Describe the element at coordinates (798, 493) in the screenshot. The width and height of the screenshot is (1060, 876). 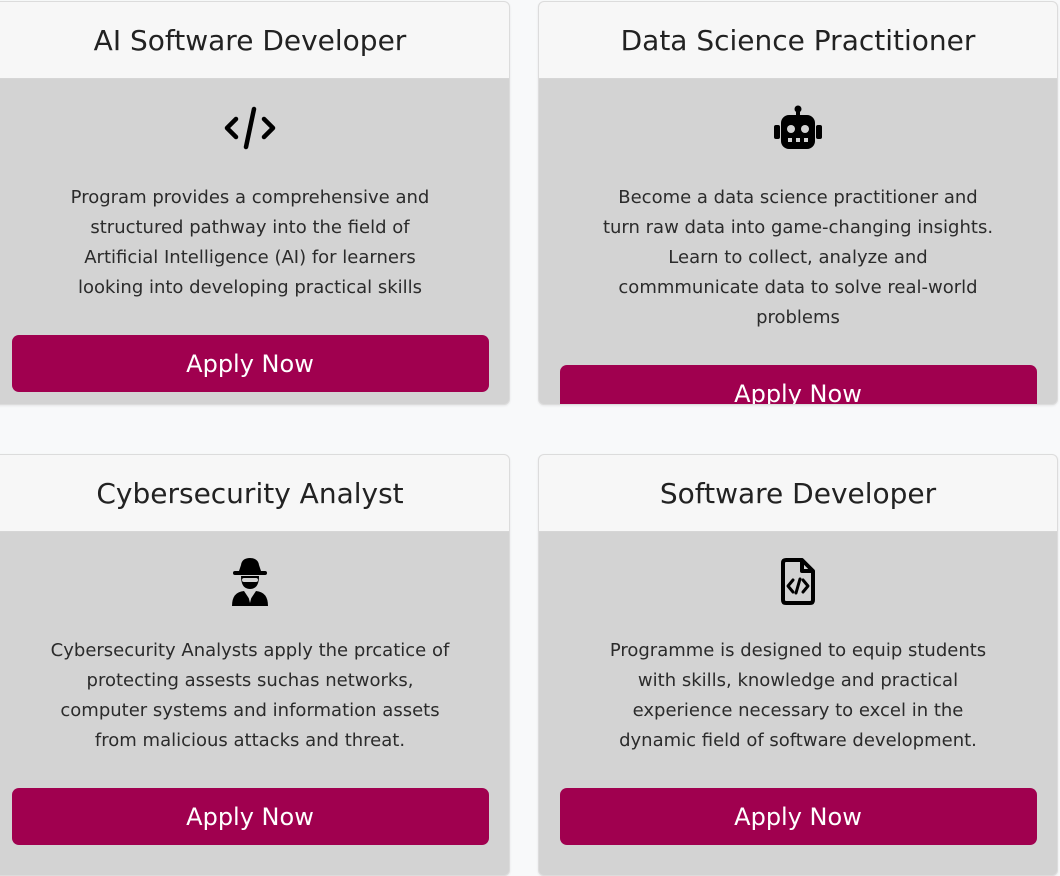
I see `card-title: Software Developer` at that location.